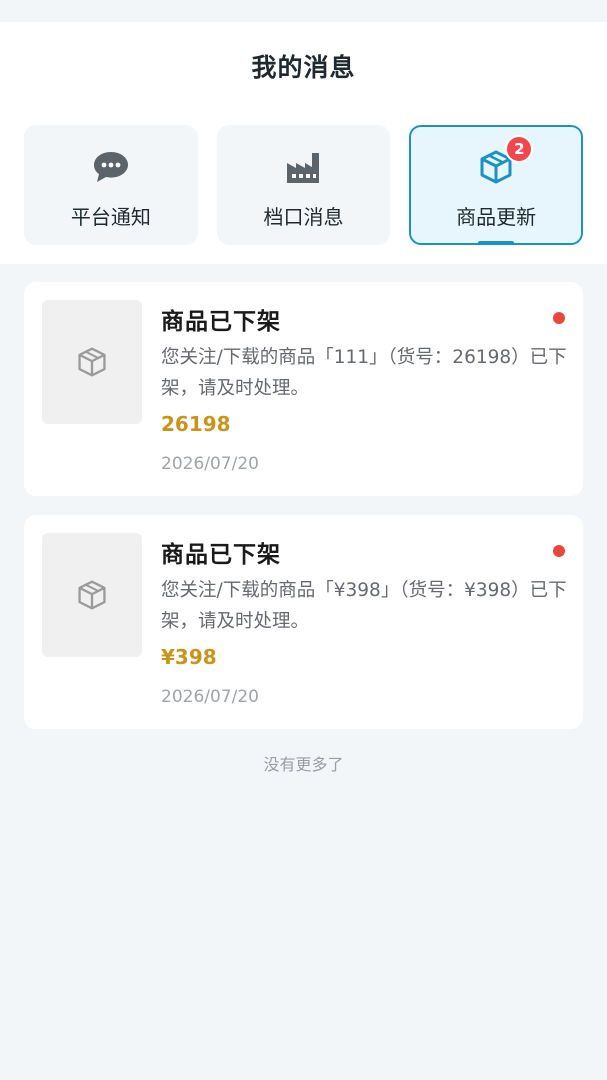 The height and width of the screenshot is (1080, 607). What do you see at coordinates (496, 217) in the screenshot?
I see `tab-label-product-updates: 商品更新` at bounding box center [496, 217].